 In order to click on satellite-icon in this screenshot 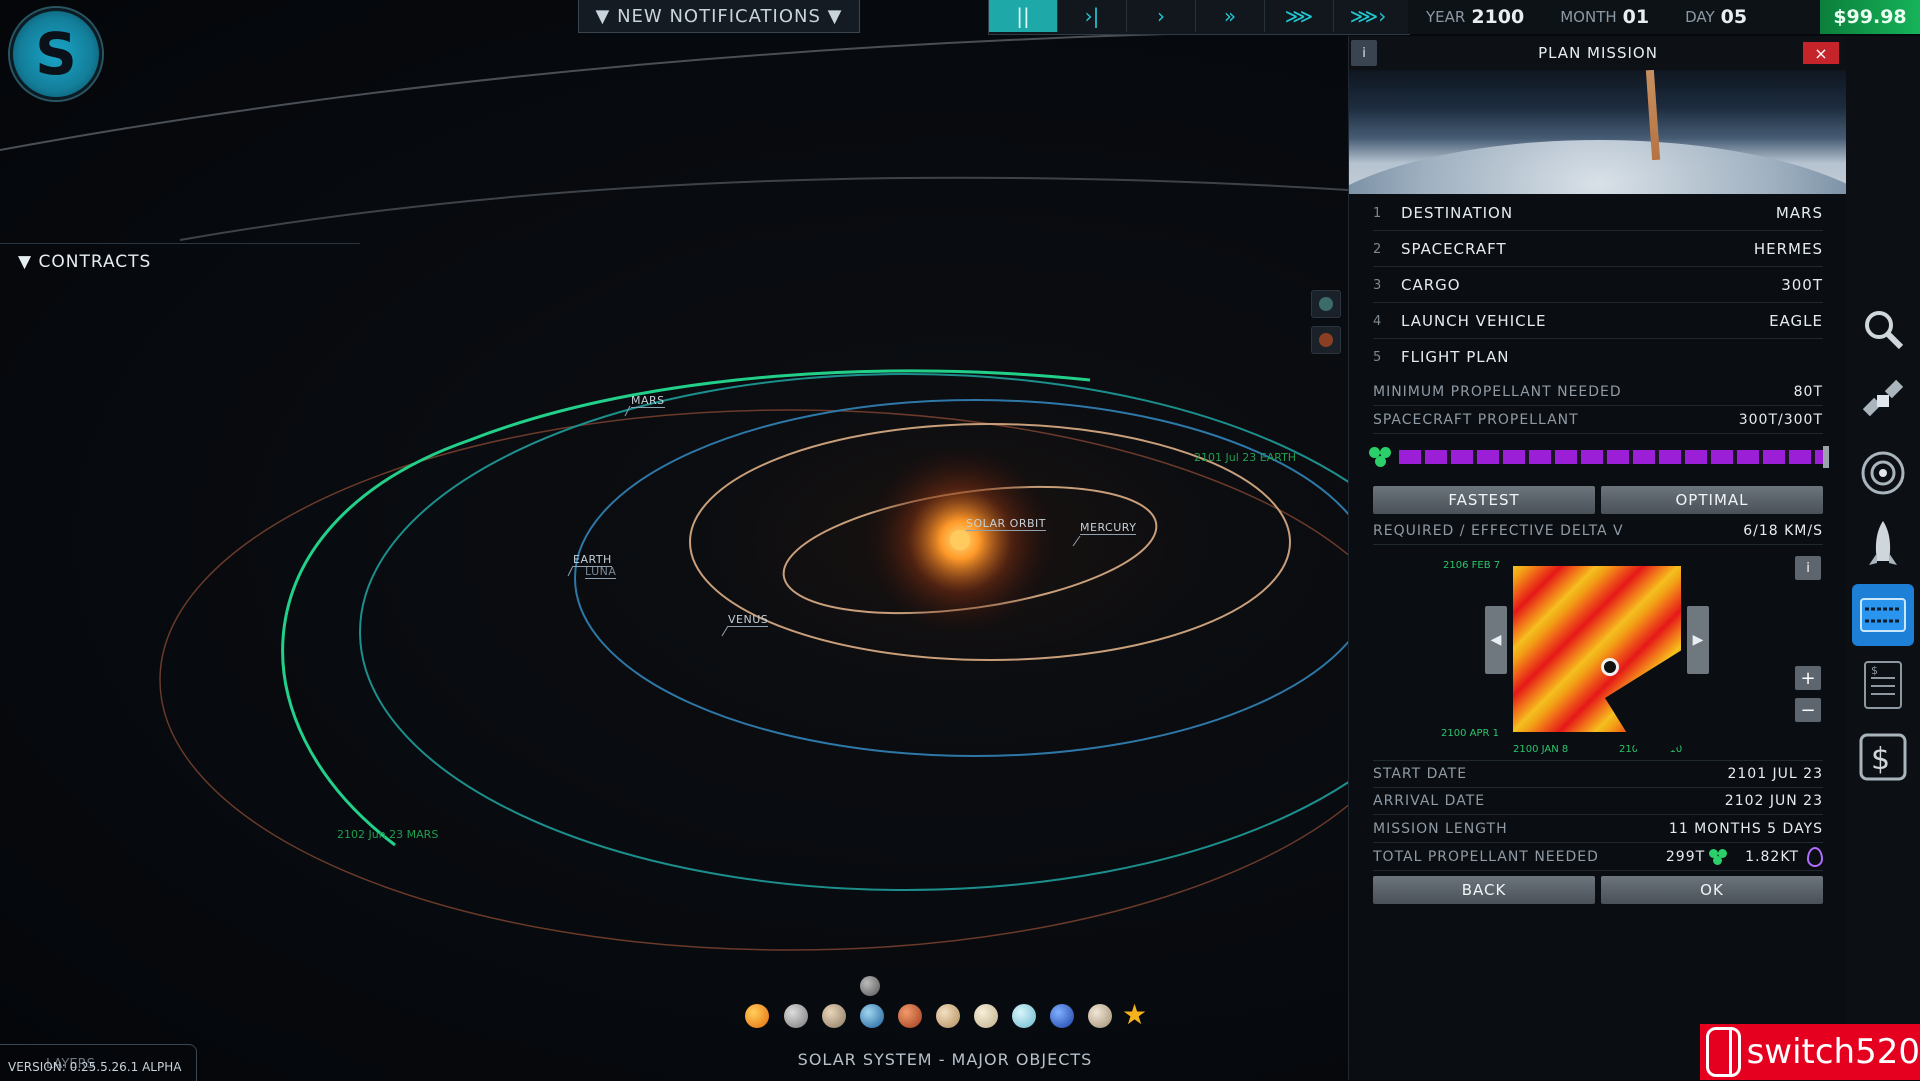, I will do `click(1883, 401)`.